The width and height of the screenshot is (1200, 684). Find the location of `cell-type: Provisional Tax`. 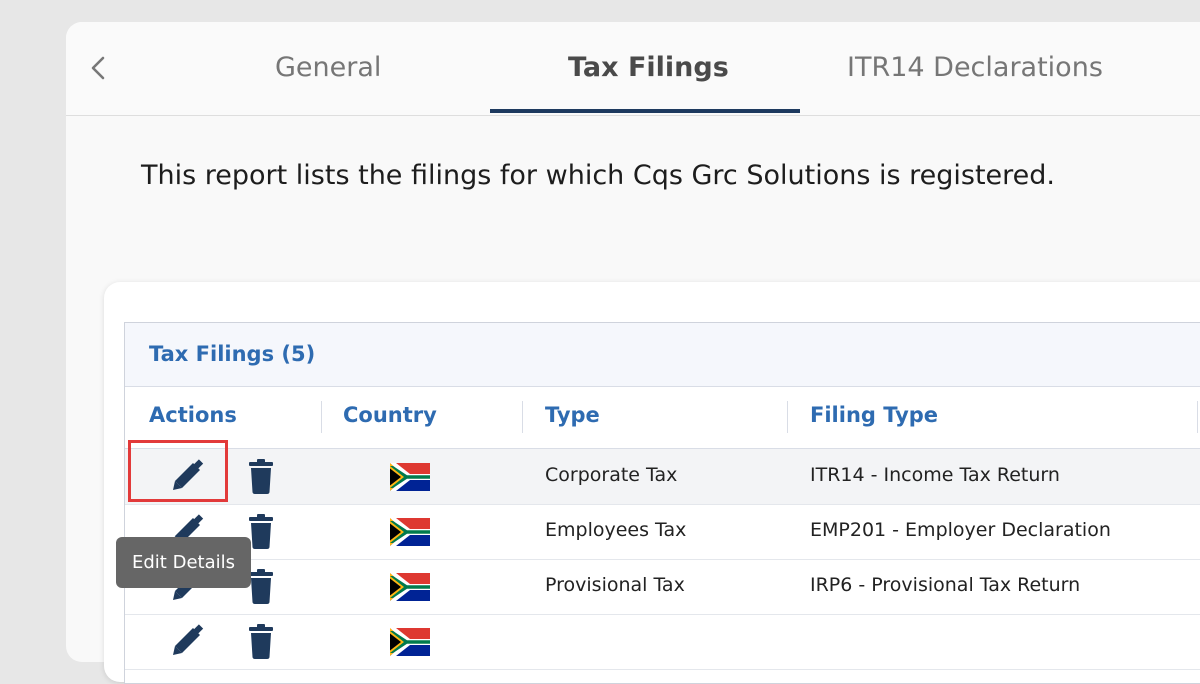

cell-type: Provisional Tax is located at coordinates (615, 585).